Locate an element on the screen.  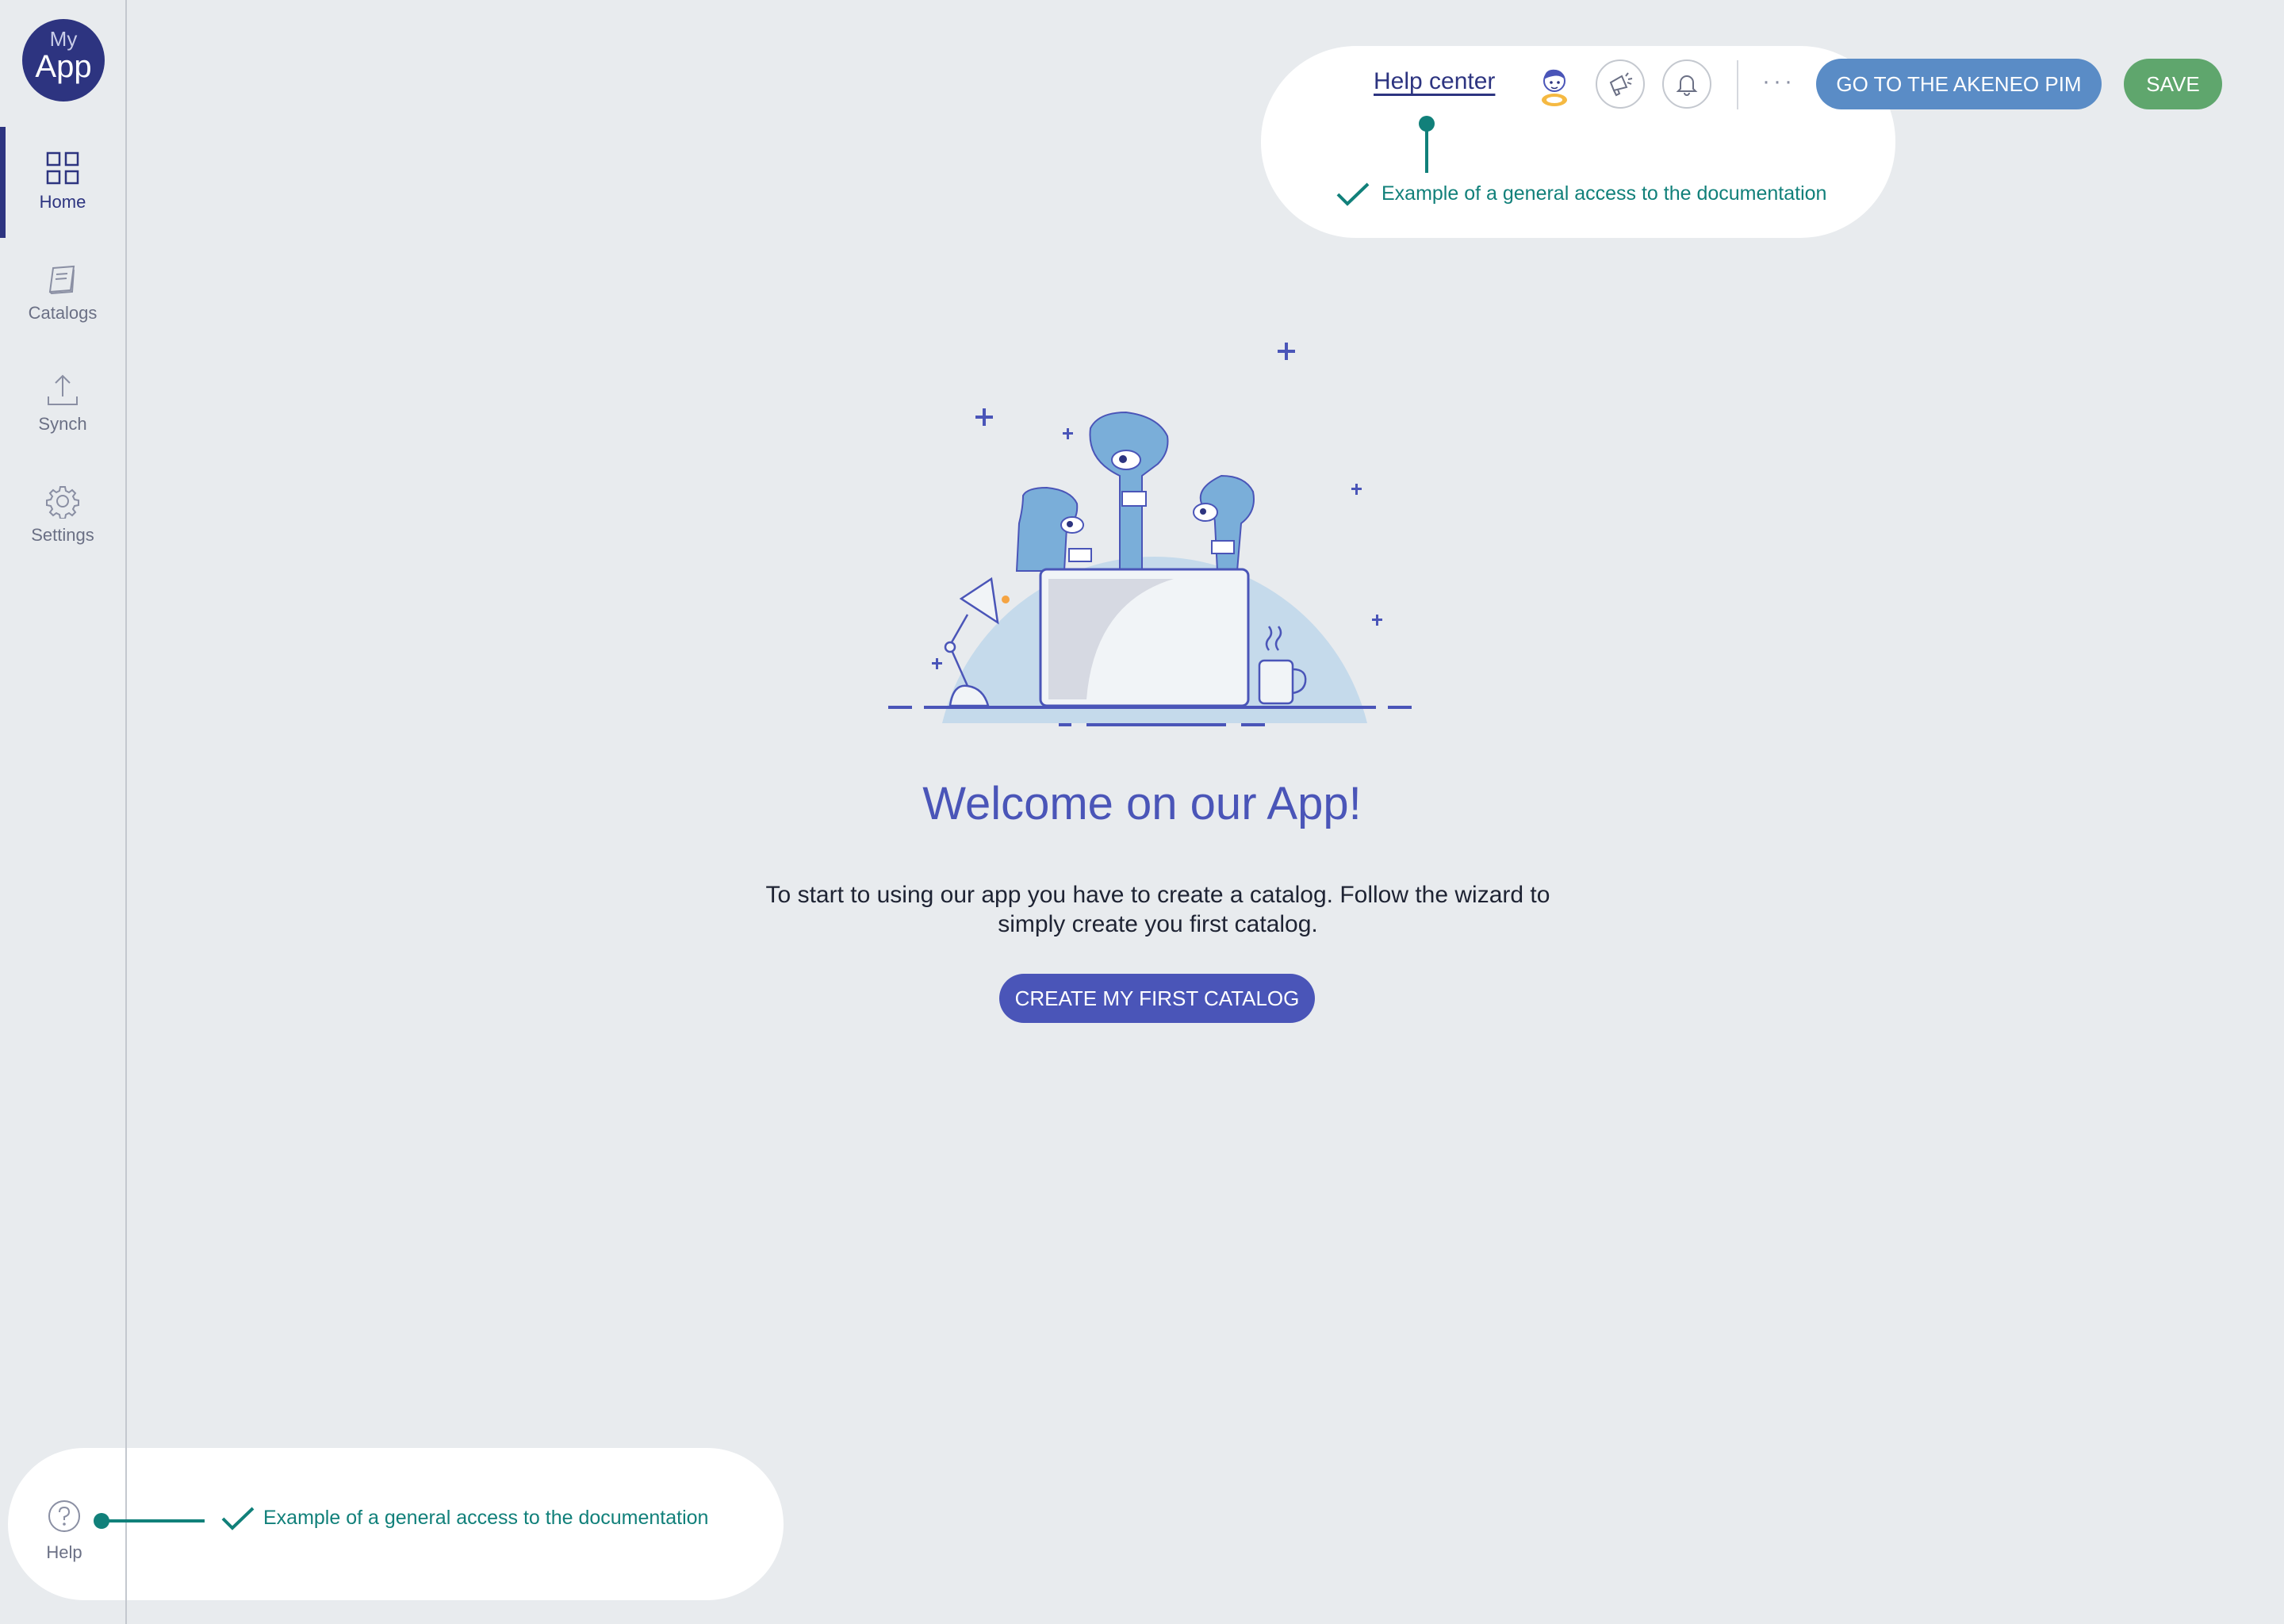
question-circle-icon is located at coordinates (64, 1516).